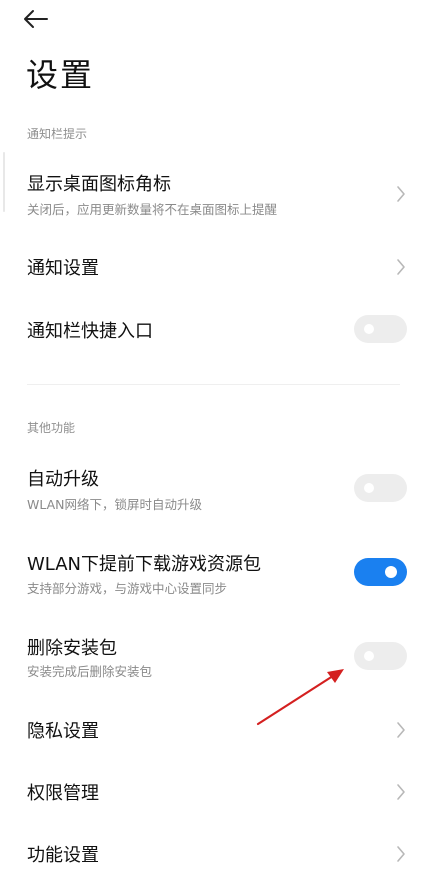 The image size is (427, 876). Describe the element at coordinates (60, 75) in the screenshot. I see `page-title: 设置` at that location.